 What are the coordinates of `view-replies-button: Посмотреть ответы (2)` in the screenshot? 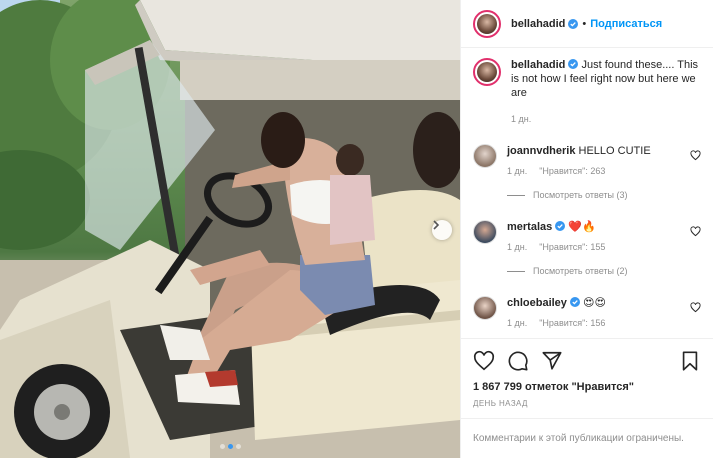 It's located at (604, 271).